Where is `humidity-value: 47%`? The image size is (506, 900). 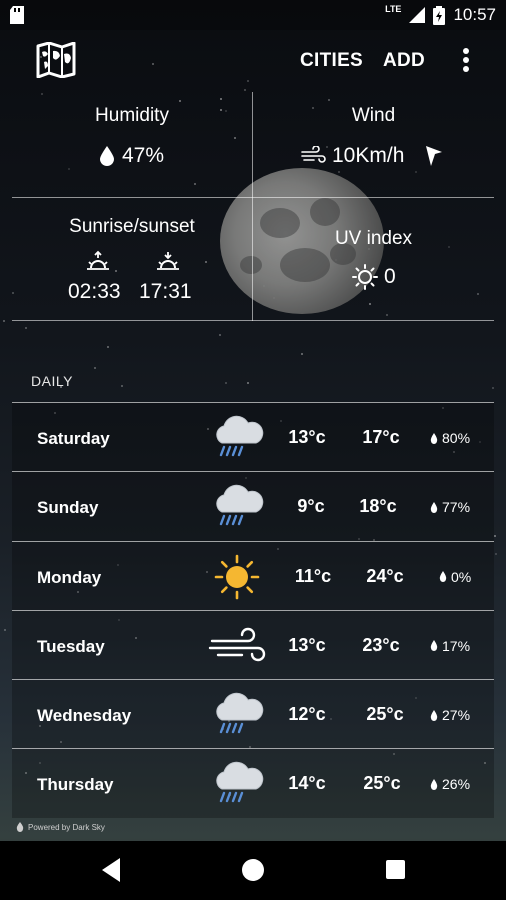 humidity-value: 47% is located at coordinates (143, 155).